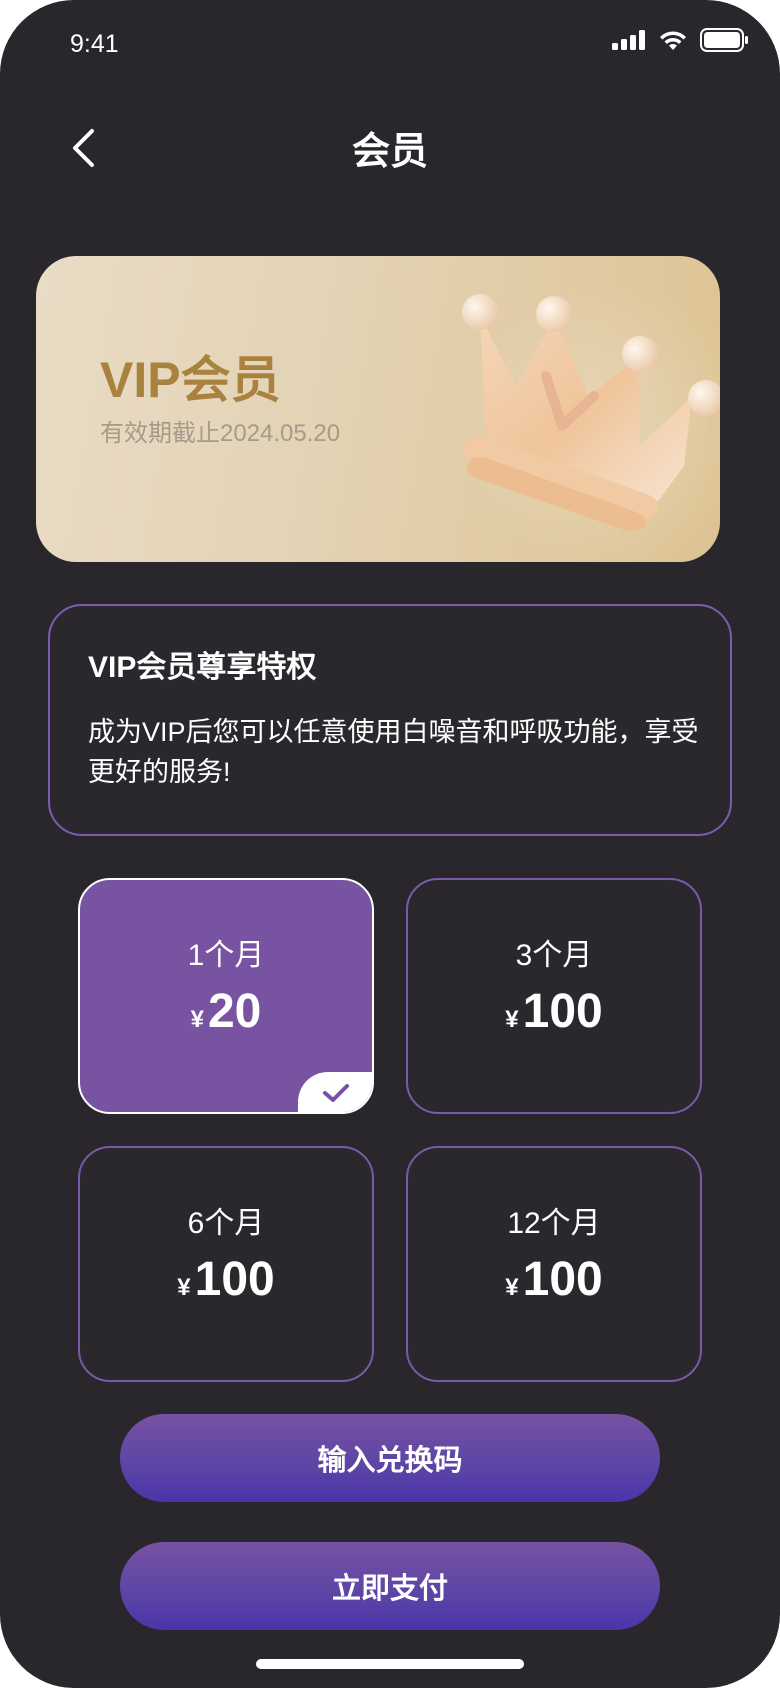 This screenshot has width=780, height=1688. Describe the element at coordinates (389, 152) in the screenshot. I see `page-title: 会员` at that location.